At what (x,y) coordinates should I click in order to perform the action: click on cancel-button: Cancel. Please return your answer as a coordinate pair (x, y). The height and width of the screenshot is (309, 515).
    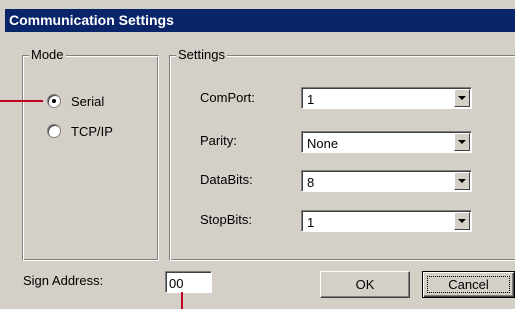
    Looking at the image, I should click on (468, 284).